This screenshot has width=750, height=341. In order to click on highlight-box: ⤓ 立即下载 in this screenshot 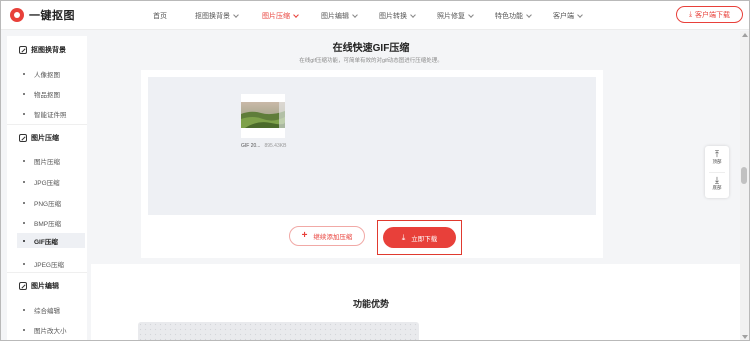, I will do `click(419, 237)`.